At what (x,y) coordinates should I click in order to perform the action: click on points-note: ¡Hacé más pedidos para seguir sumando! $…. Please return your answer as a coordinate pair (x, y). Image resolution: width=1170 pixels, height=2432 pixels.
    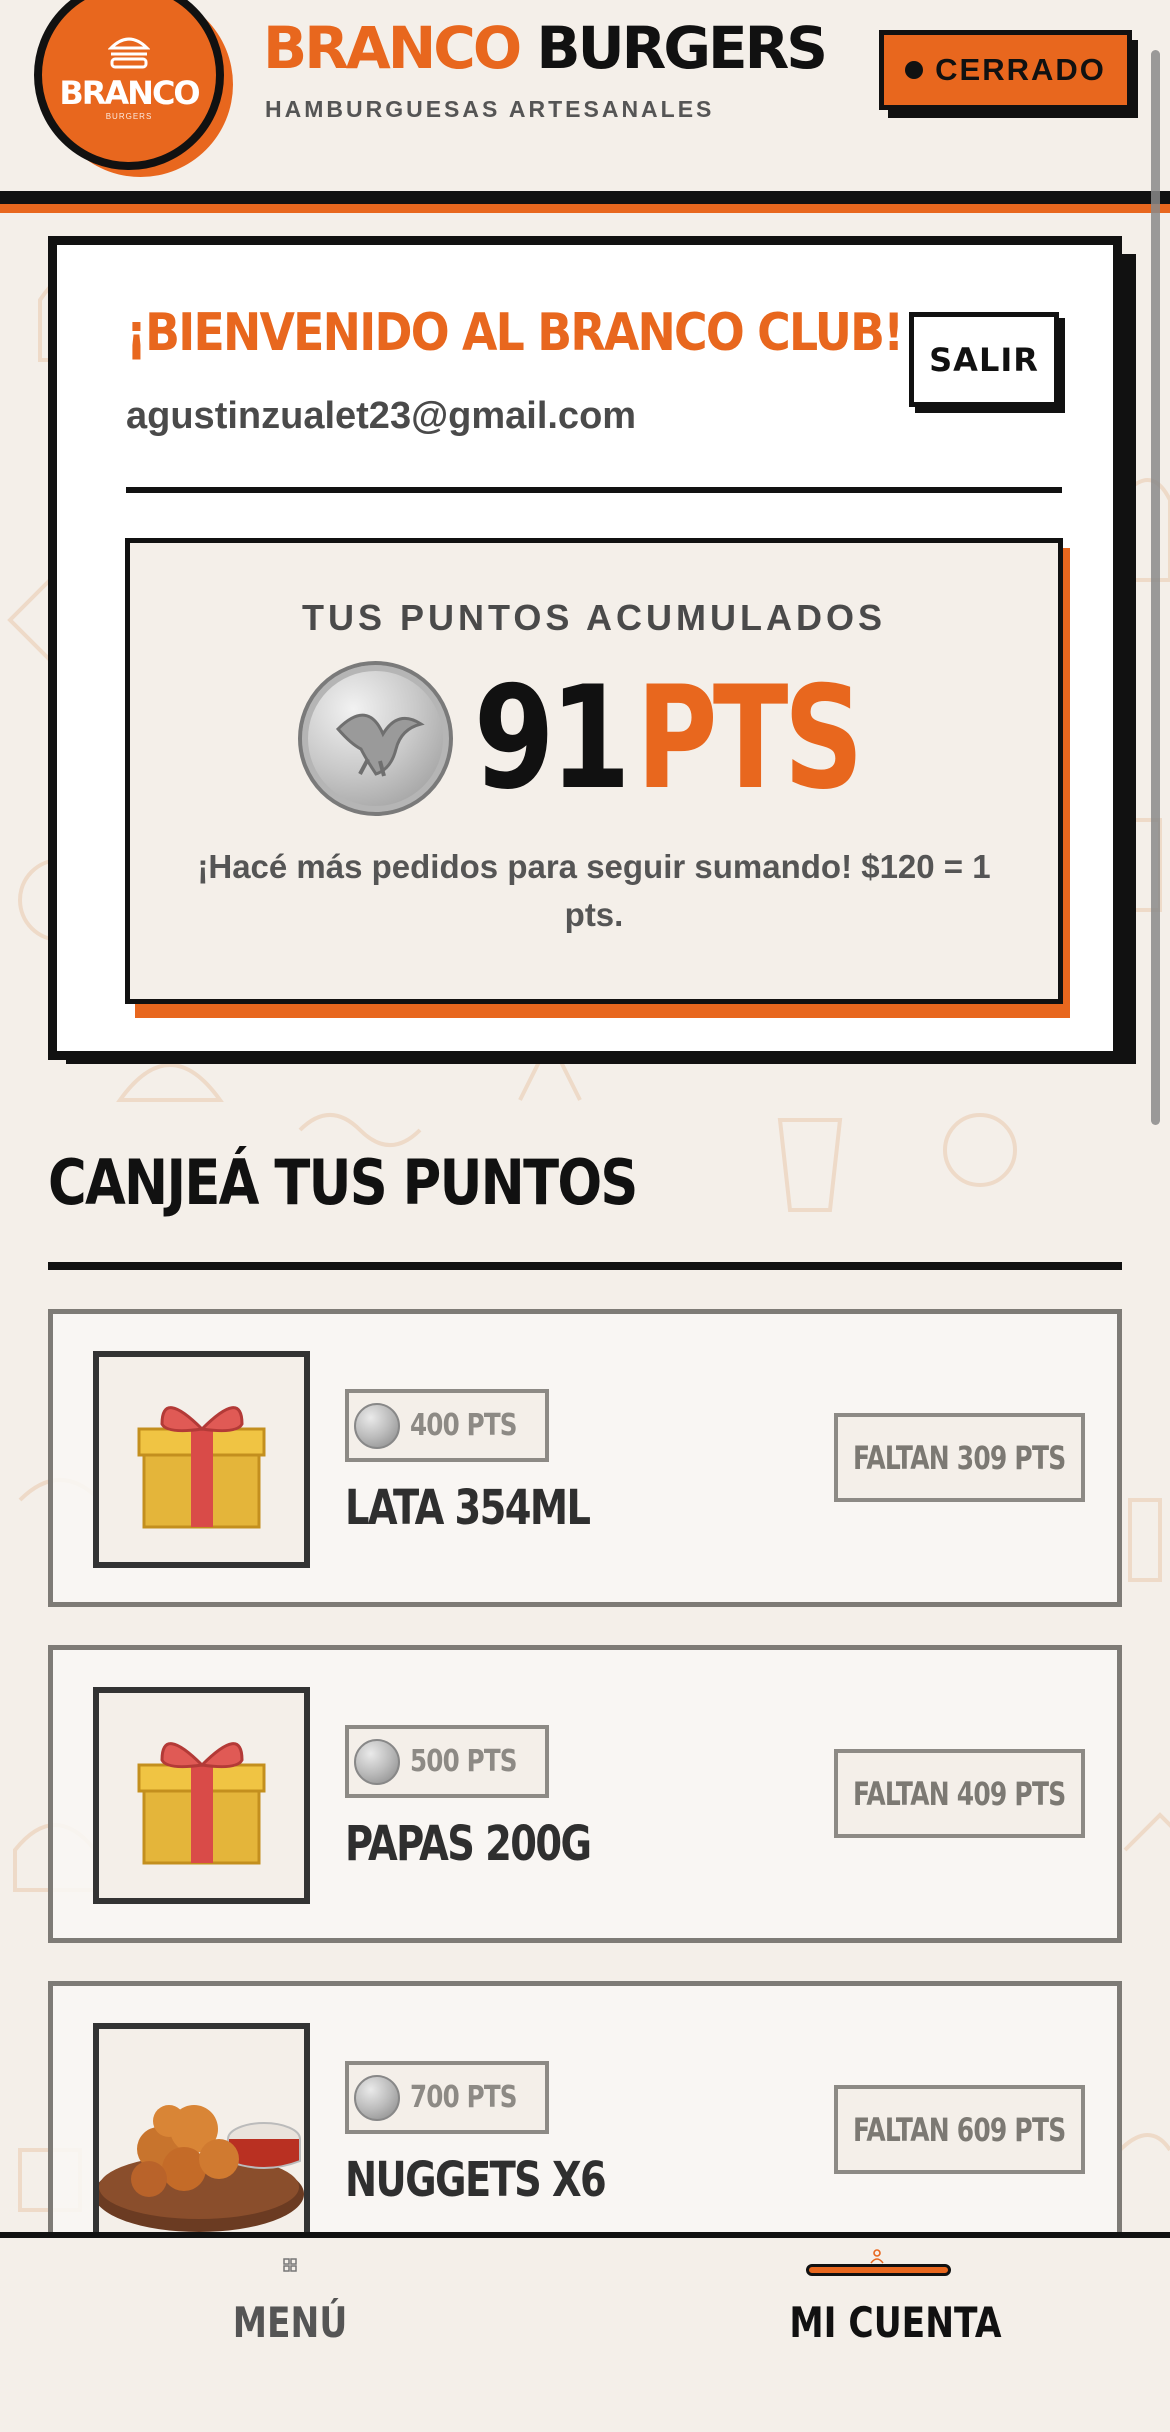
    Looking at the image, I should click on (594, 890).